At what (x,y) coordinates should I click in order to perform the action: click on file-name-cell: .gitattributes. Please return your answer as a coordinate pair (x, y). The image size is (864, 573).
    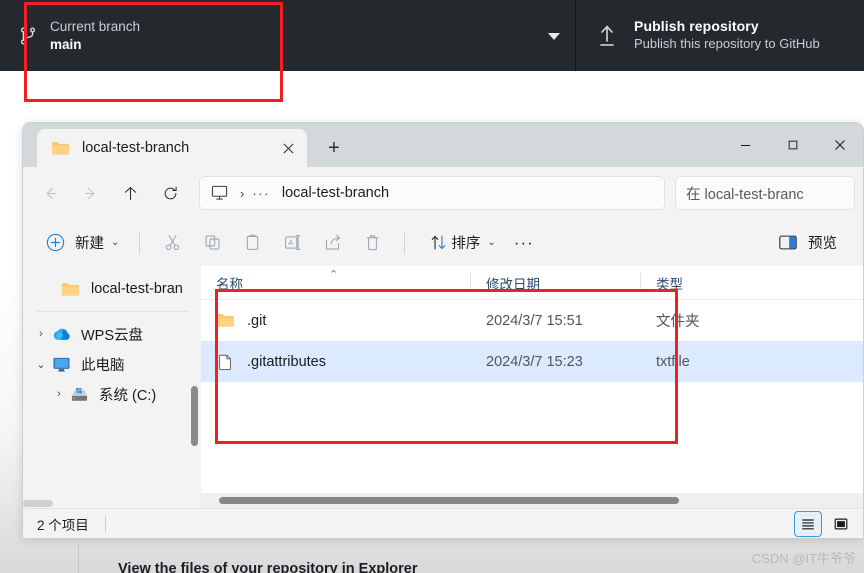
    Looking at the image, I should click on (336, 362).